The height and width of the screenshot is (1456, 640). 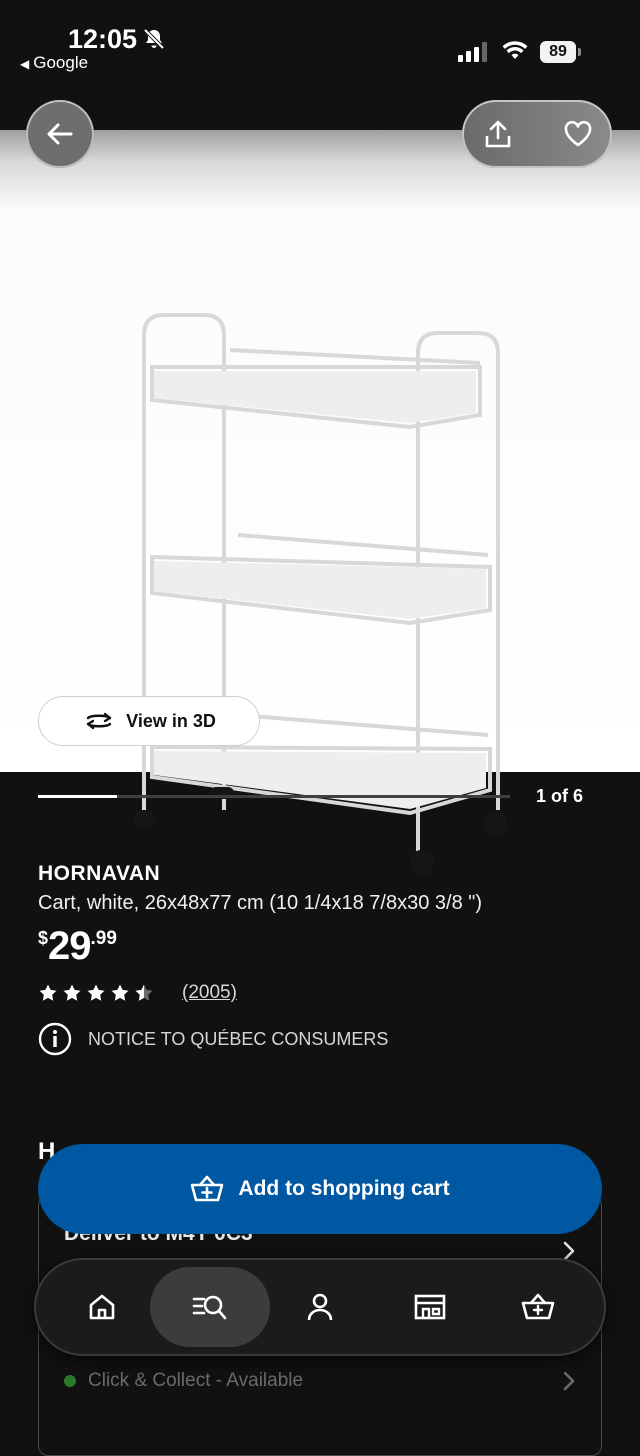 I want to click on battery-tip, so click(x=579, y=52).